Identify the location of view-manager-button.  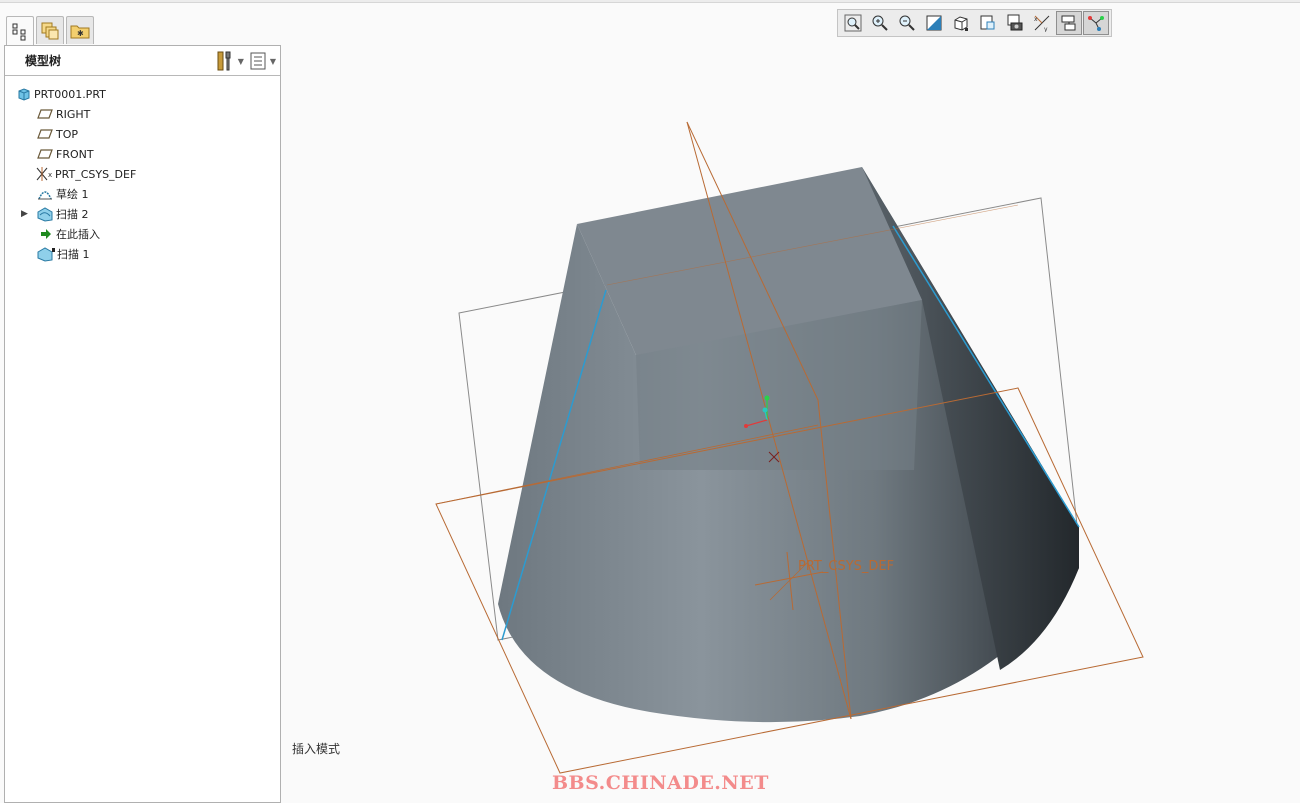
(1015, 23).